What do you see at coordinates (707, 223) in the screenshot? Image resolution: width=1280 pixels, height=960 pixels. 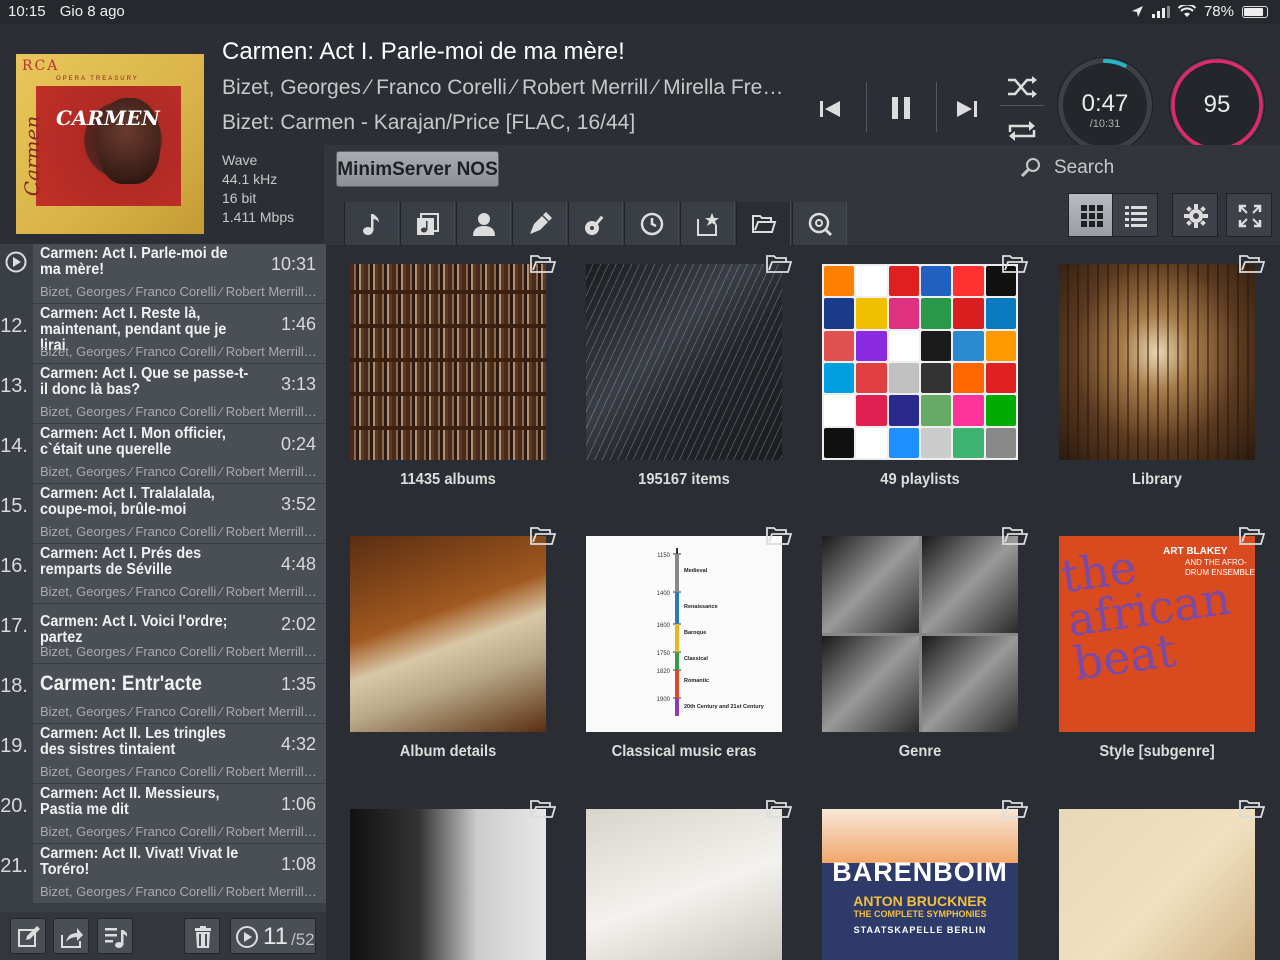 I see `tab-favorites` at bounding box center [707, 223].